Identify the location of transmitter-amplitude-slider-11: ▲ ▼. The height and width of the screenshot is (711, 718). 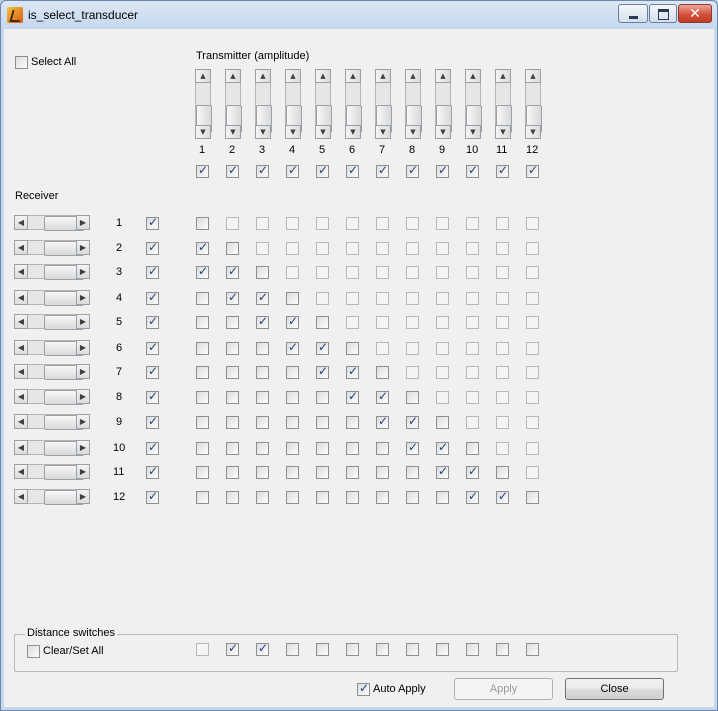
(503, 104).